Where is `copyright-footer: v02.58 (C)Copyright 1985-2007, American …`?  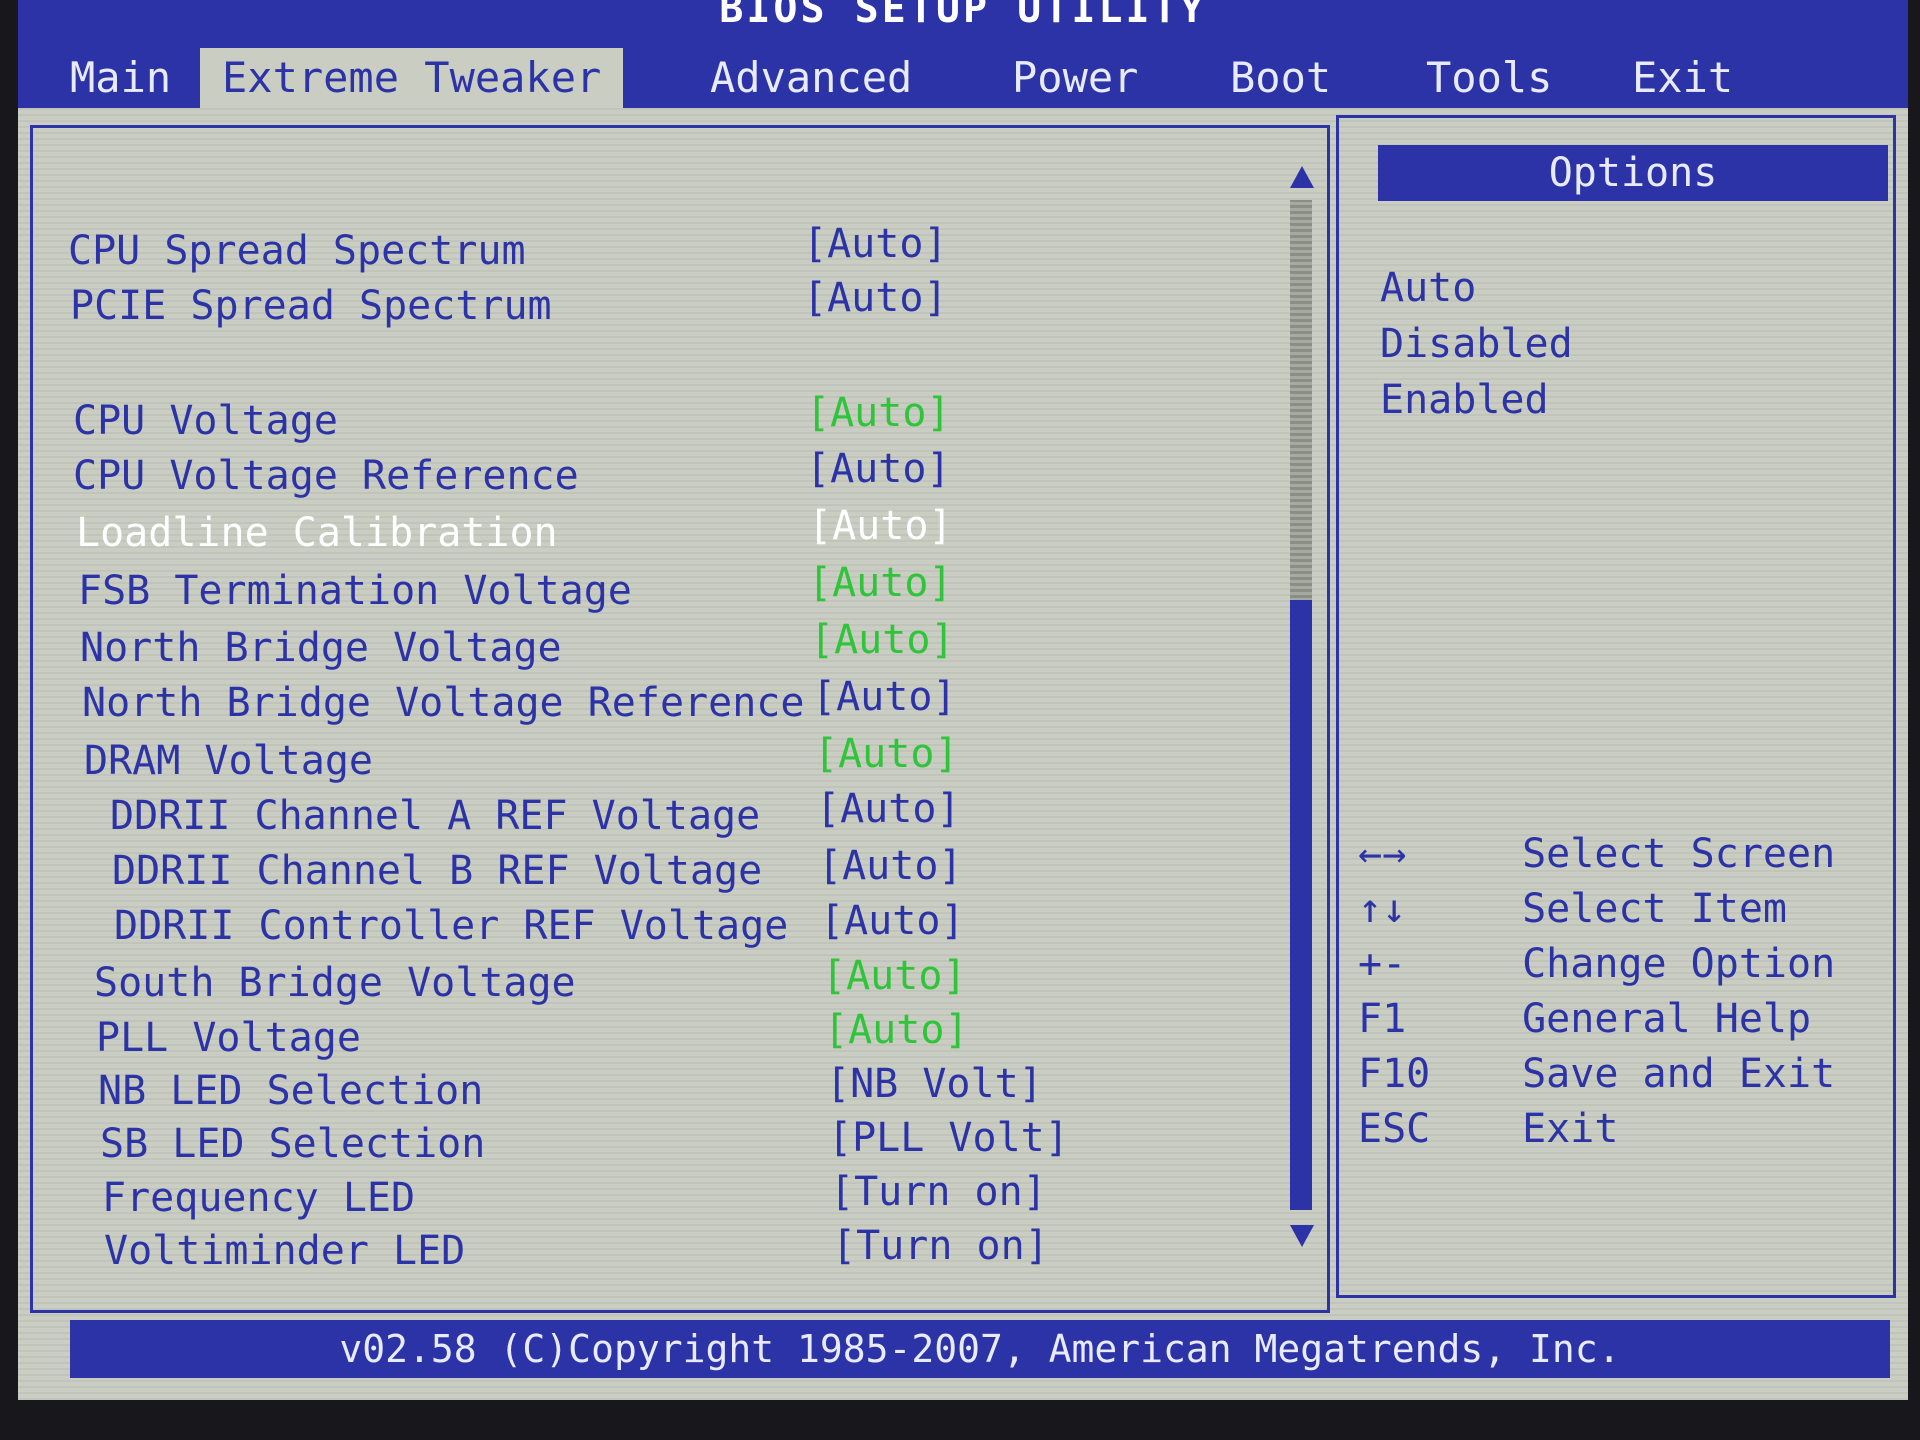
copyright-footer: v02.58 (C)Copyright 1985-2007, American … is located at coordinates (980, 1349).